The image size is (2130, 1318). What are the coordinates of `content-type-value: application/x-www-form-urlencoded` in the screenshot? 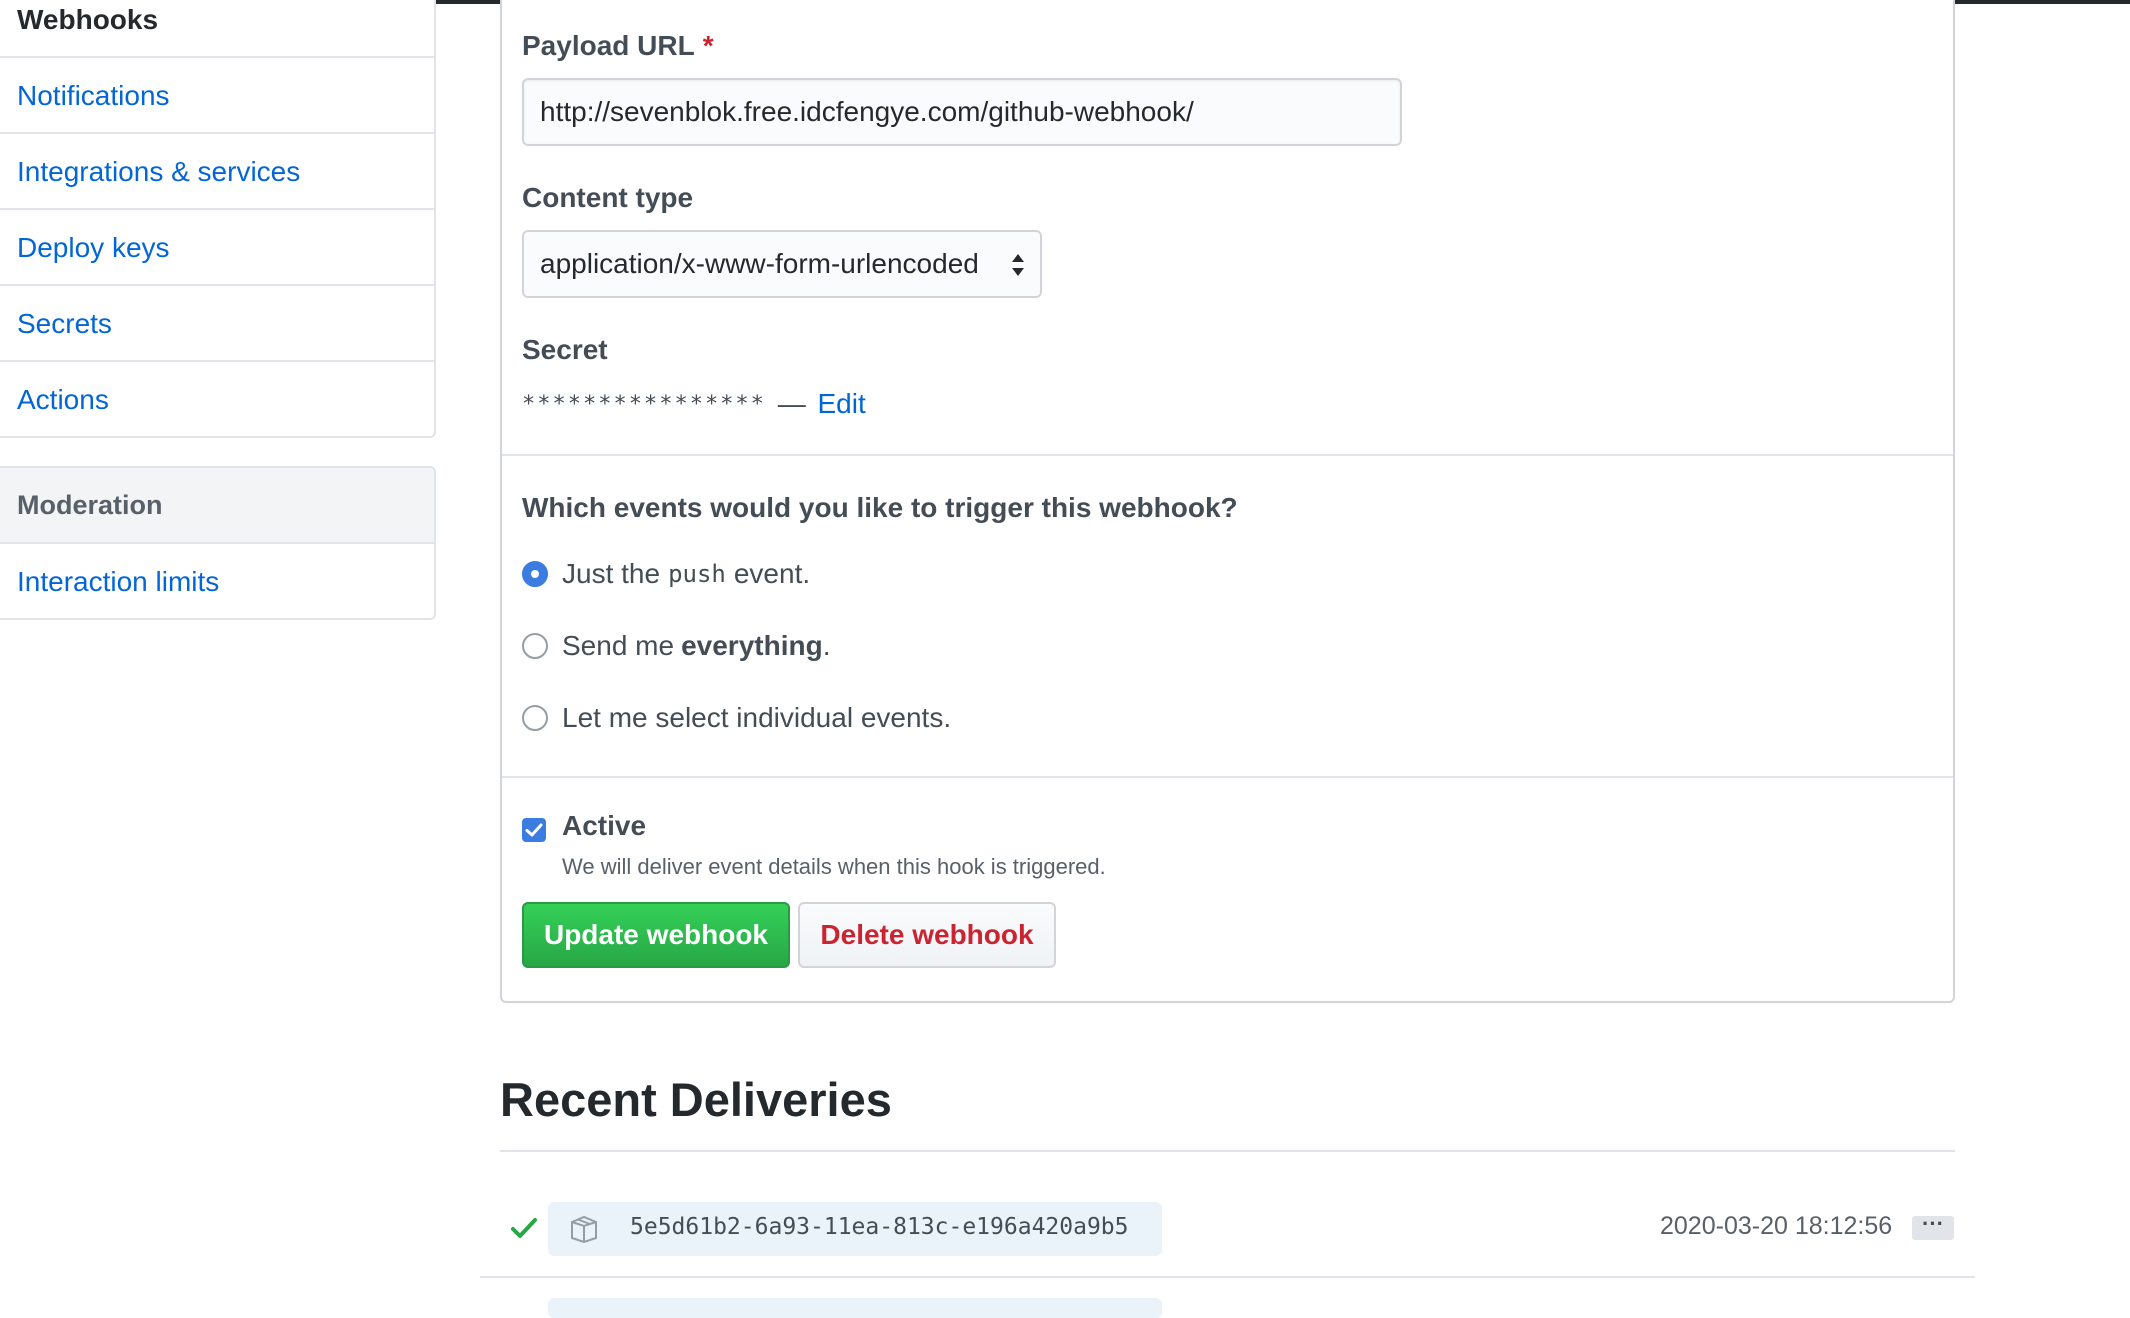 It's located at (759, 263).